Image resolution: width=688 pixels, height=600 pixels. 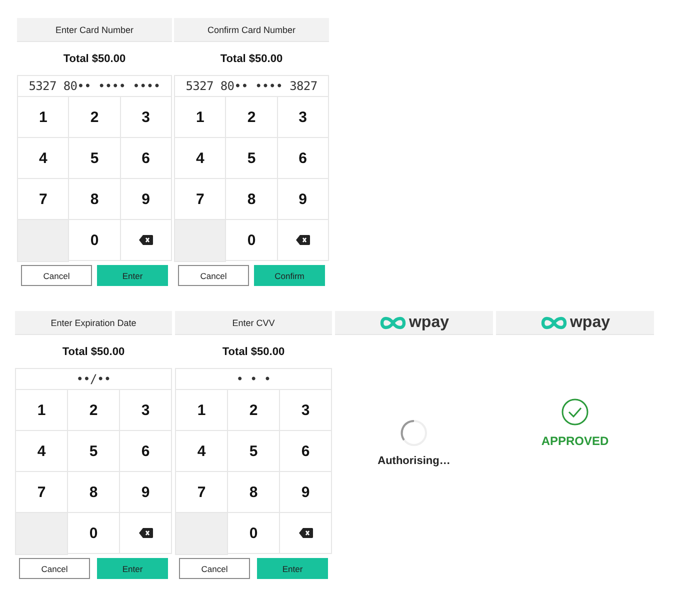 What do you see at coordinates (575, 441) in the screenshot?
I see `status-message: APPROVED` at bounding box center [575, 441].